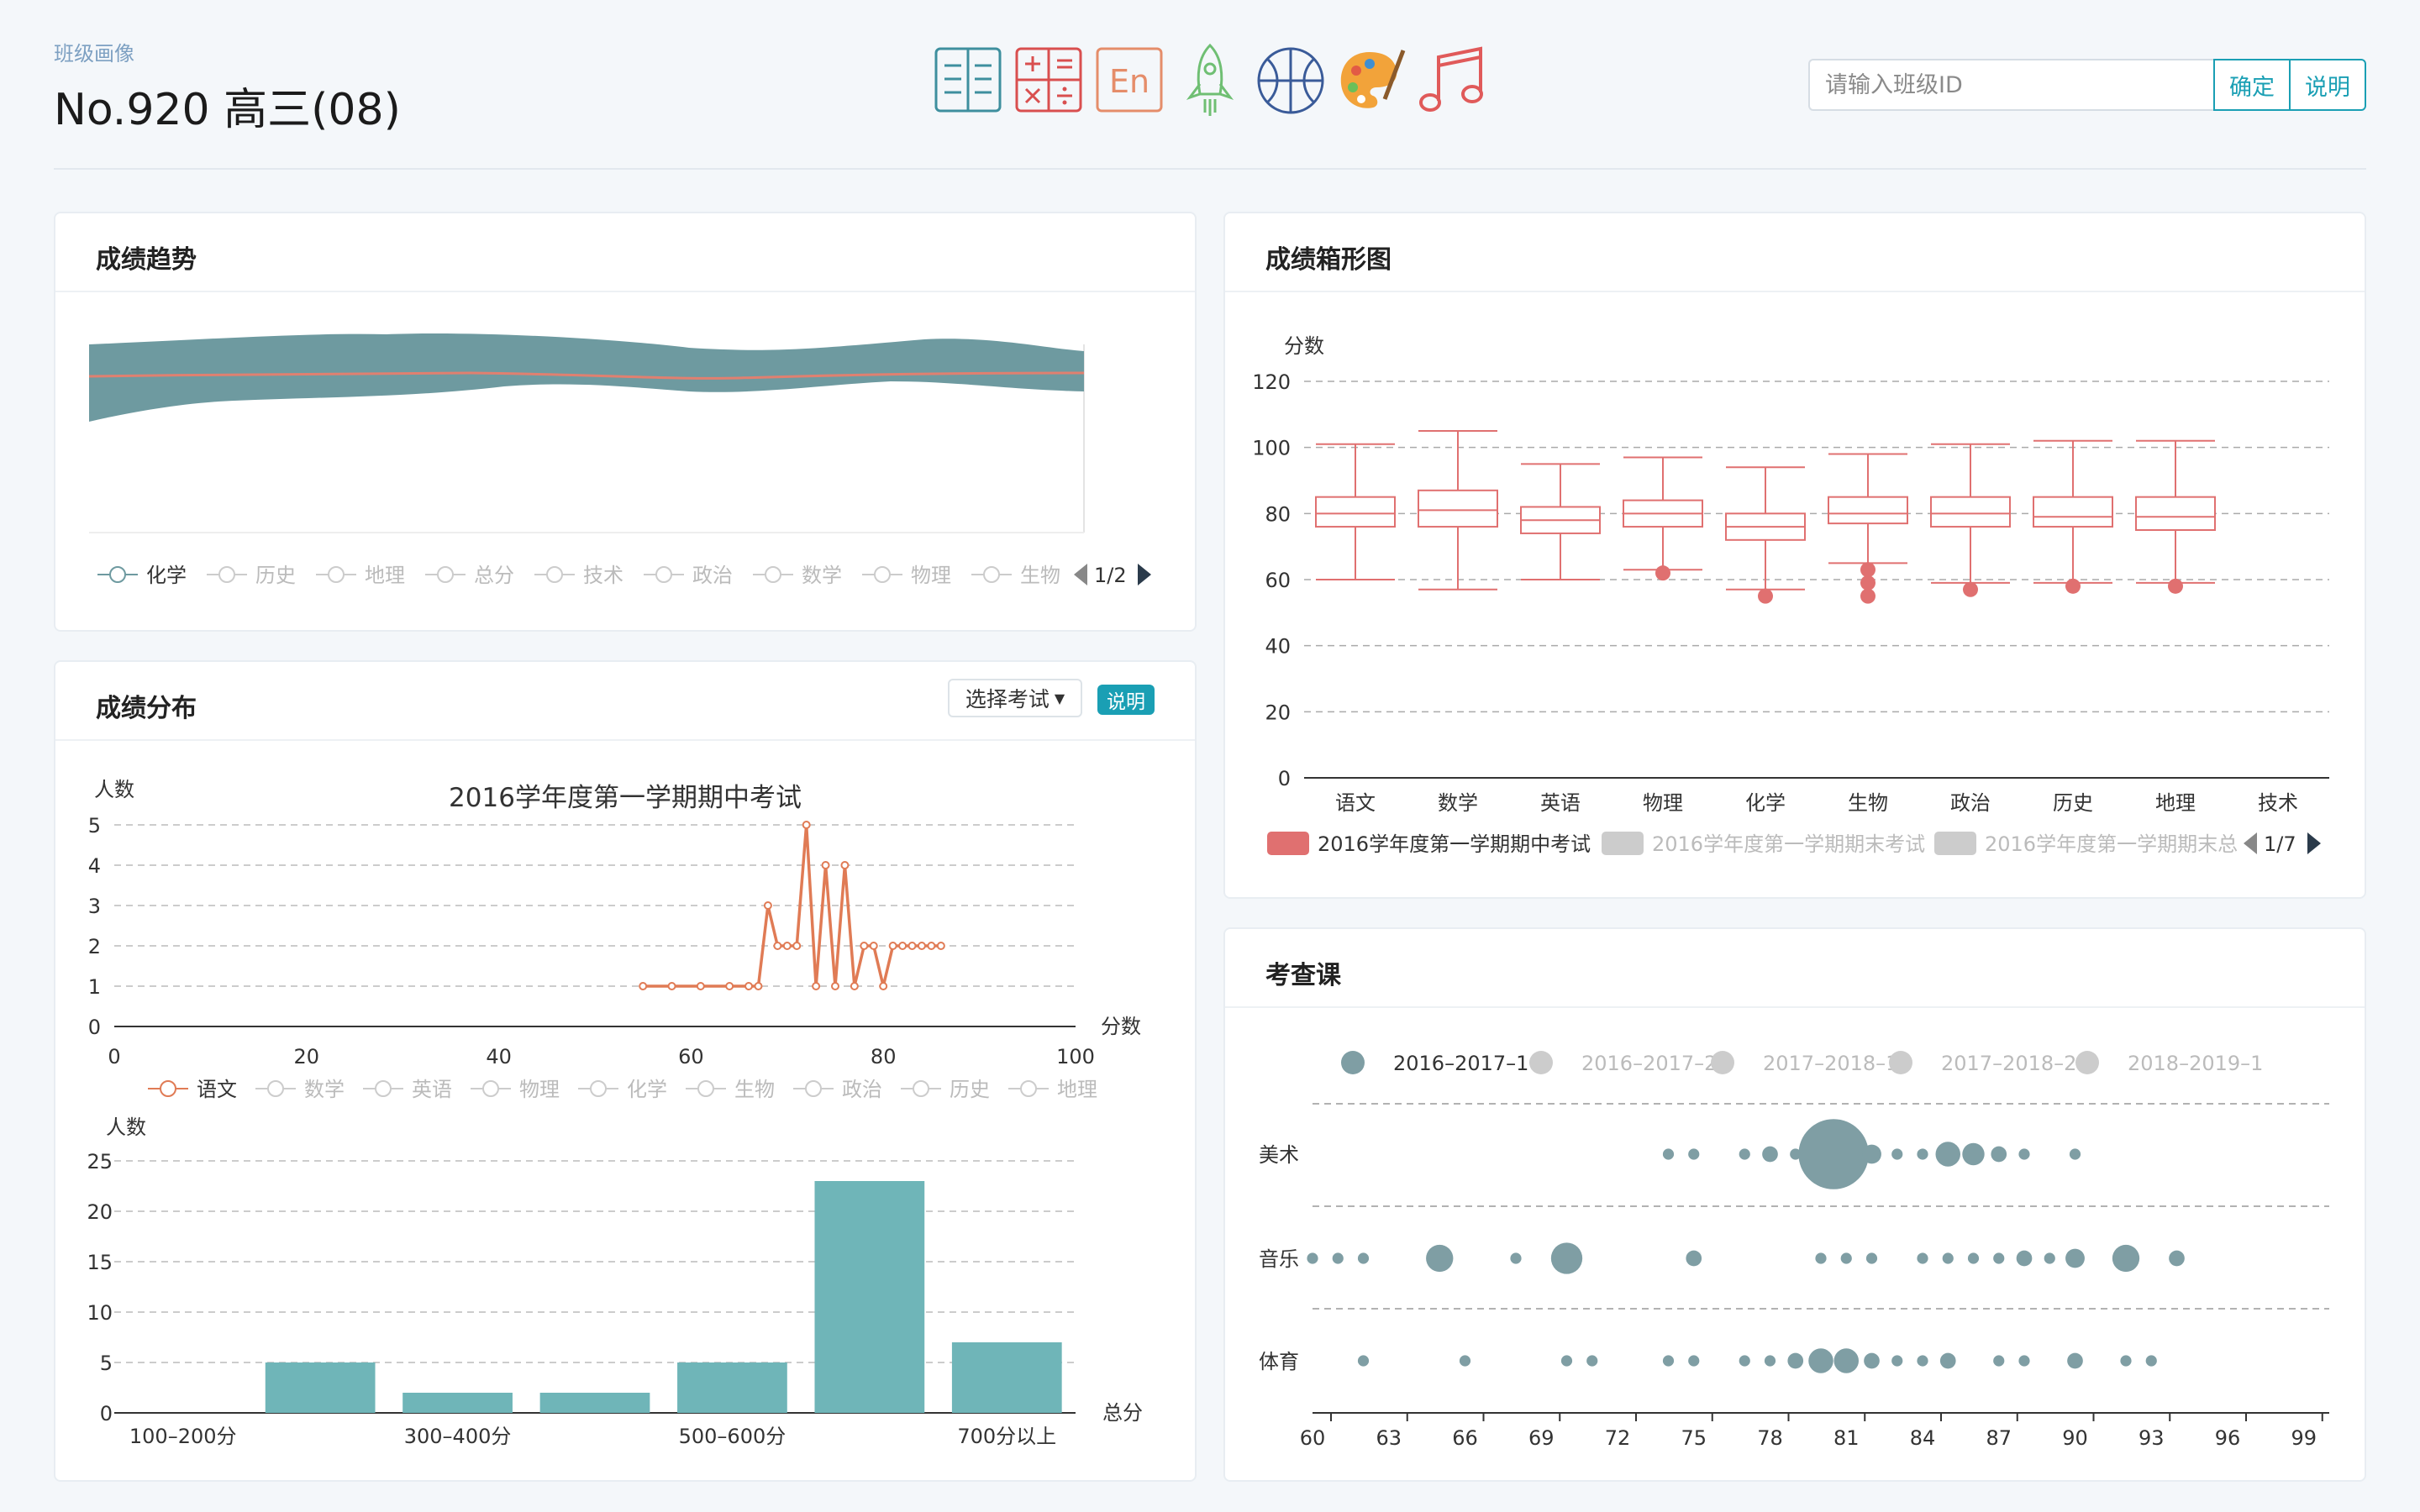  Describe the element at coordinates (1279, 1259) in the screenshot. I see `y-category-label: 音乐` at that location.